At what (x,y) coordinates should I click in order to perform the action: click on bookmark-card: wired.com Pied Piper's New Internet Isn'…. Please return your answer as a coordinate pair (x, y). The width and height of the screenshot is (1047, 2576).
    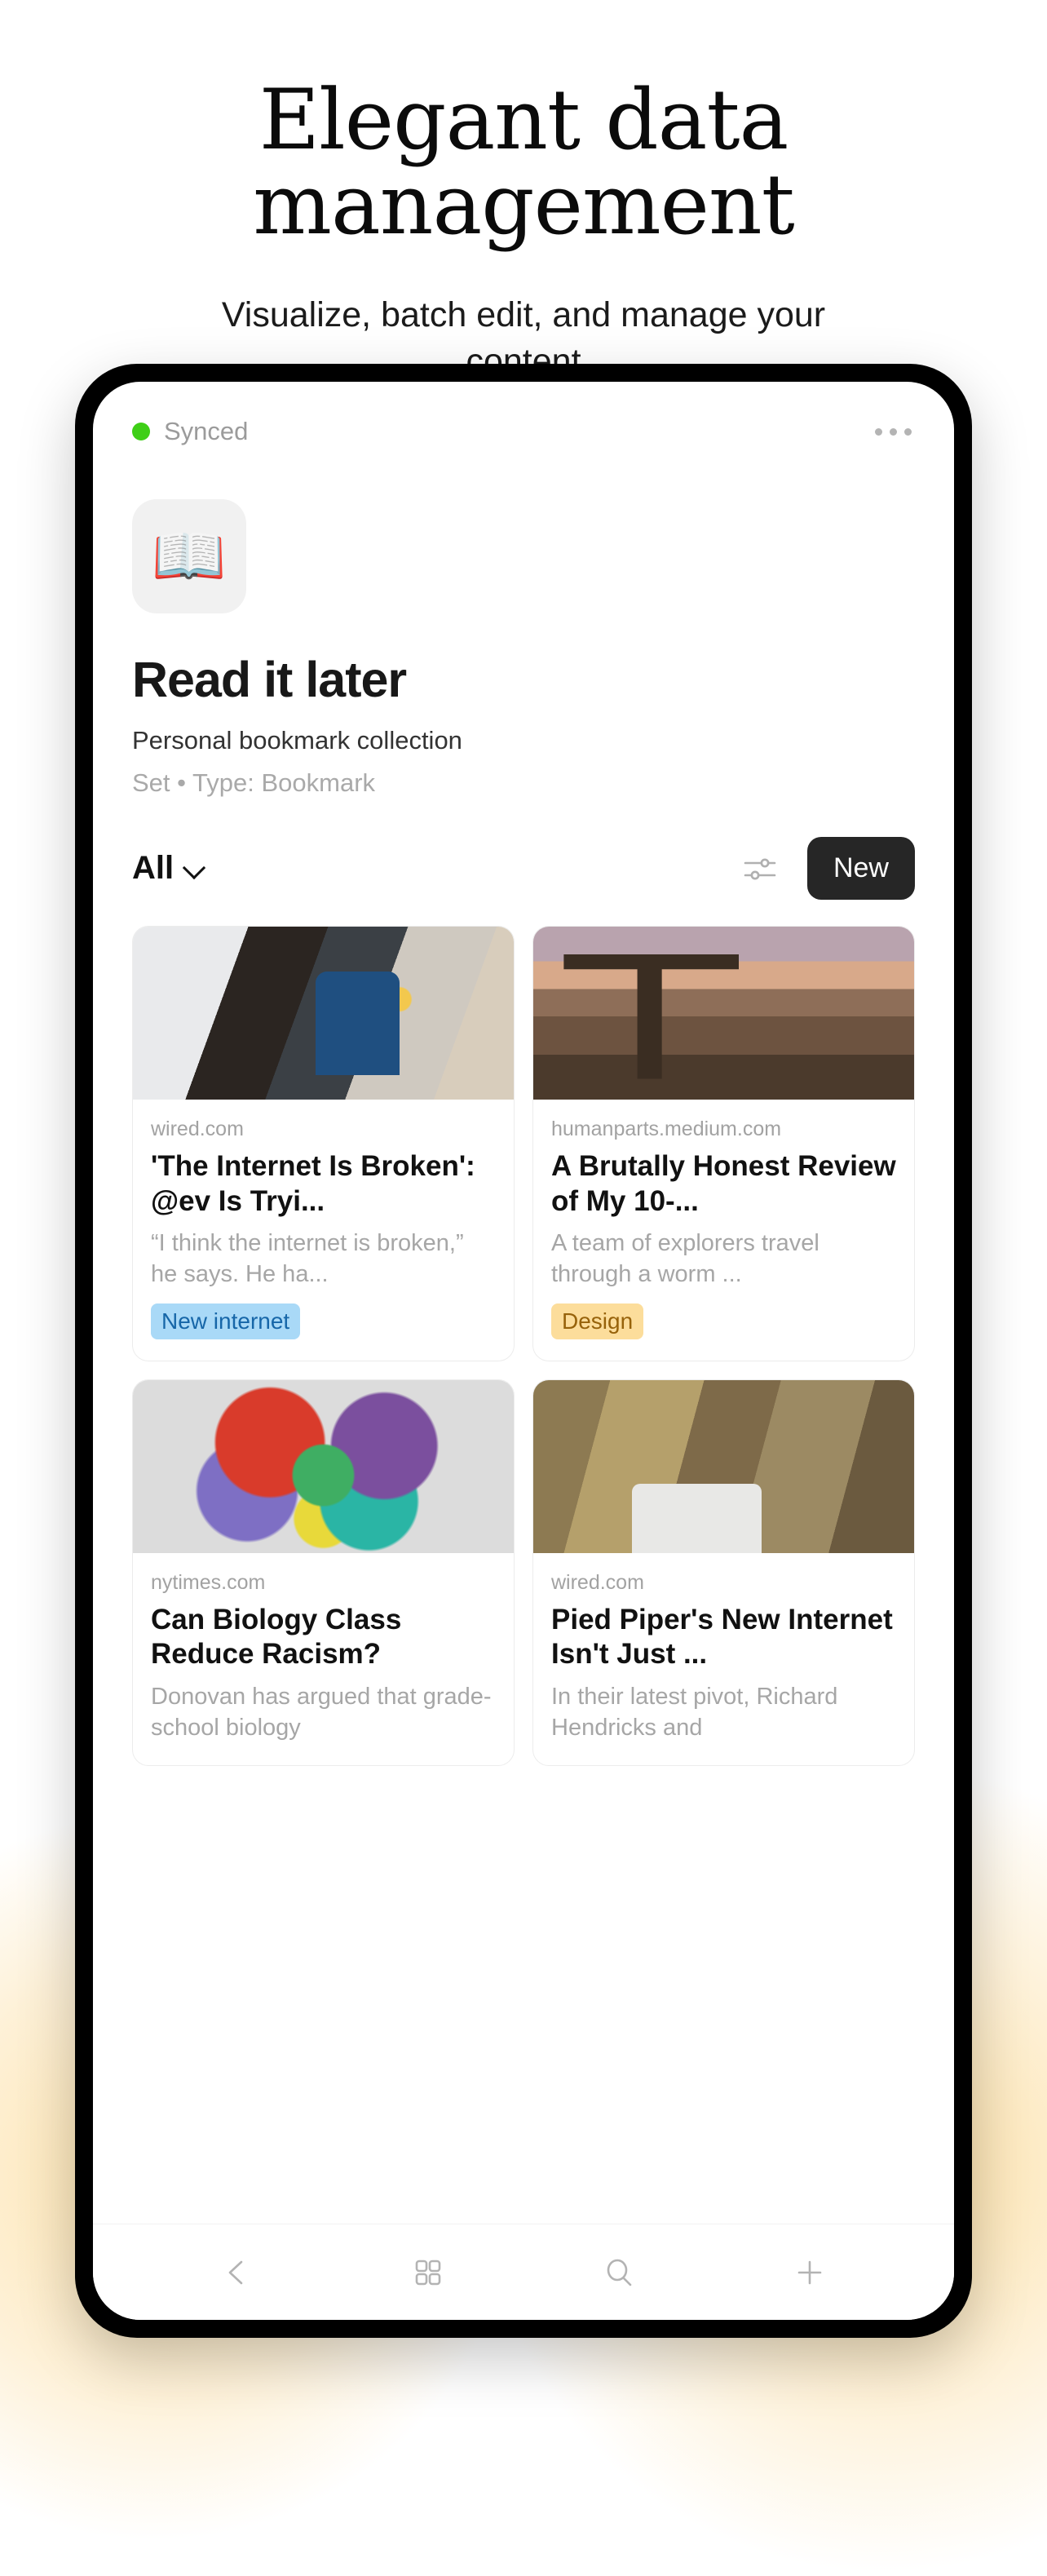
    Looking at the image, I should click on (723, 1572).